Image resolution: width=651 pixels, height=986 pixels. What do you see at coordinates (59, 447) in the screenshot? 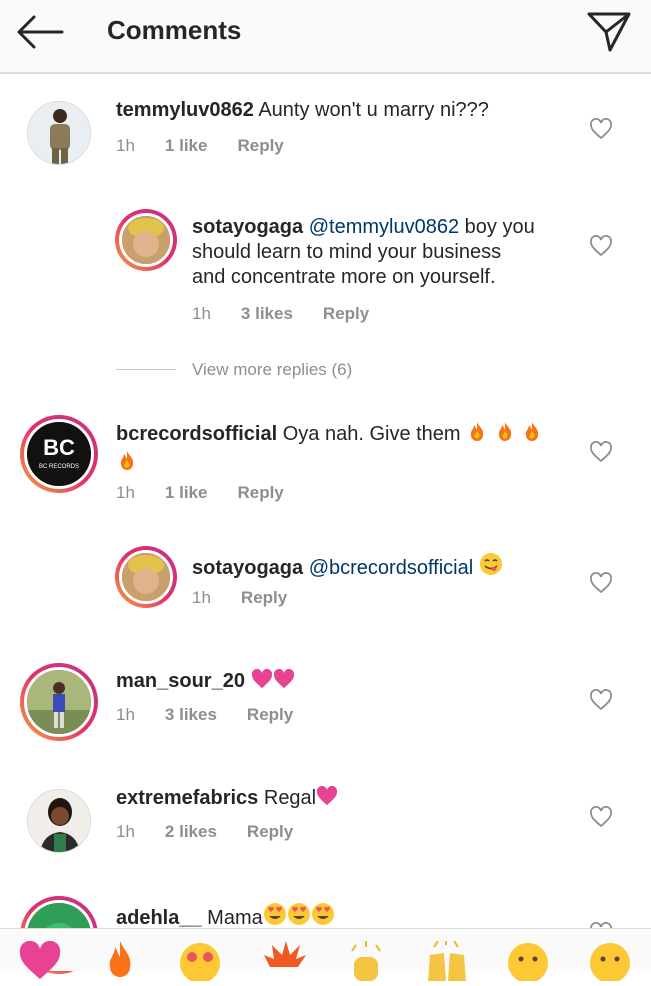
I see `svg-text: BC` at bounding box center [59, 447].